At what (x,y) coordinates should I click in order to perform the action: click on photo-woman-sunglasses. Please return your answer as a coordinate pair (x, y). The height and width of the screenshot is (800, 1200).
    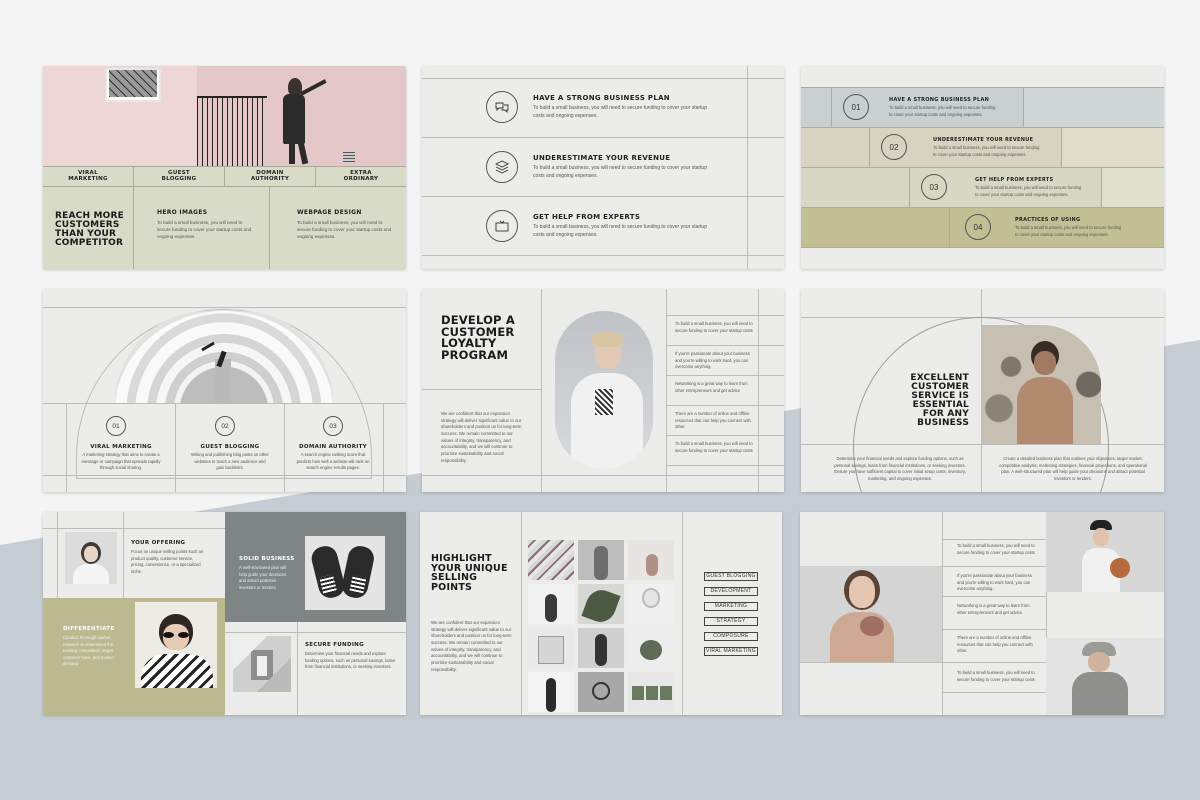
    Looking at the image, I should click on (176, 645).